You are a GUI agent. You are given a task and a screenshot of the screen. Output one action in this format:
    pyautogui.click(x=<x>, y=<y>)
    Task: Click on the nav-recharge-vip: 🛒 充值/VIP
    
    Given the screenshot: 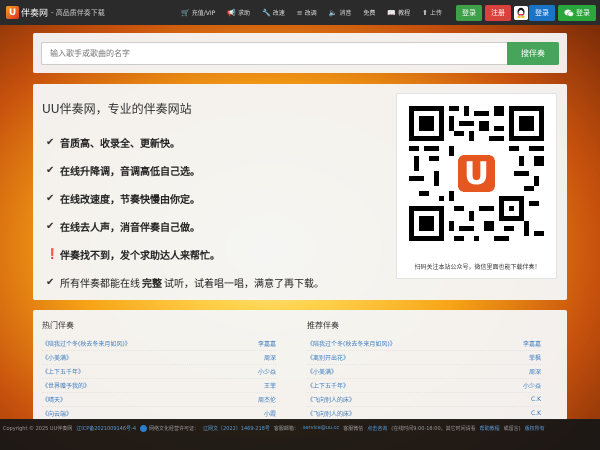 What is the action you would take?
    pyautogui.click(x=198, y=13)
    